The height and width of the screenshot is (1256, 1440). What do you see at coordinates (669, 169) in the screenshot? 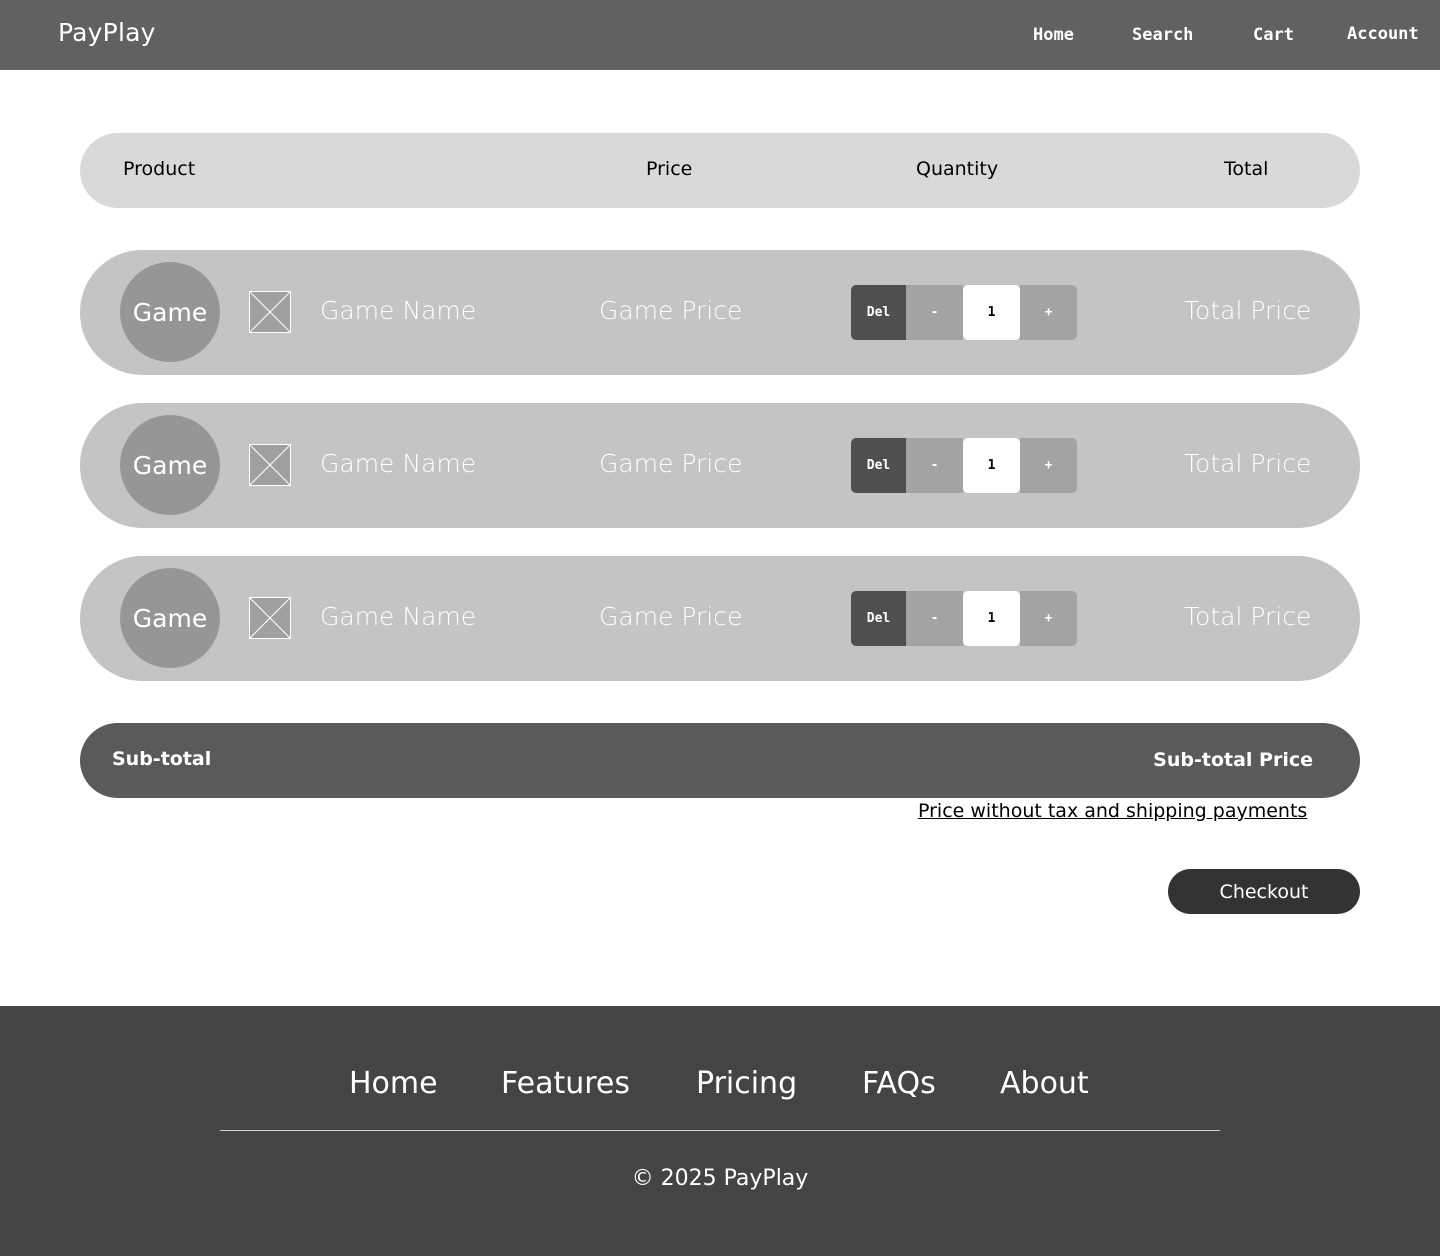
I see `column-price: Price` at bounding box center [669, 169].